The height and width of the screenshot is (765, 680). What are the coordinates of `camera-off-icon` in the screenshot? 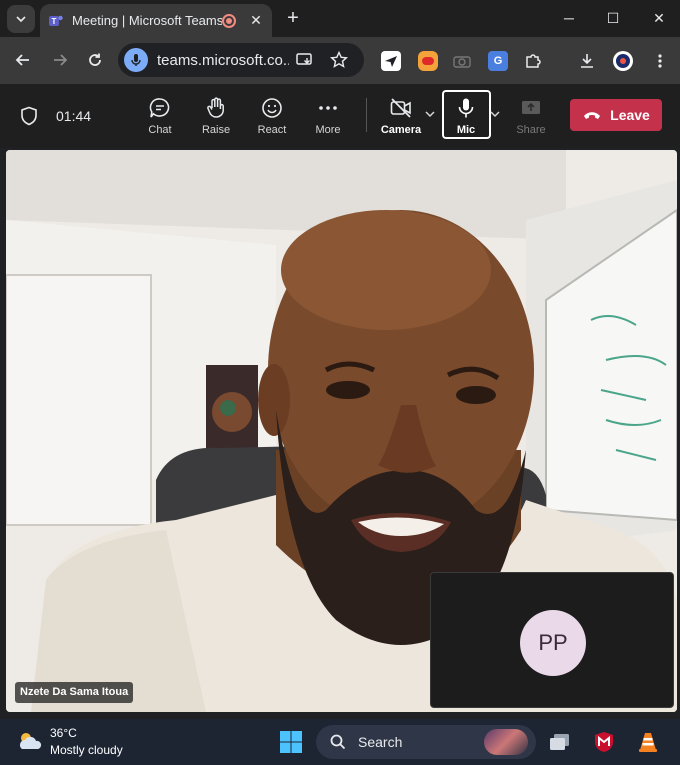 It's located at (400, 108).